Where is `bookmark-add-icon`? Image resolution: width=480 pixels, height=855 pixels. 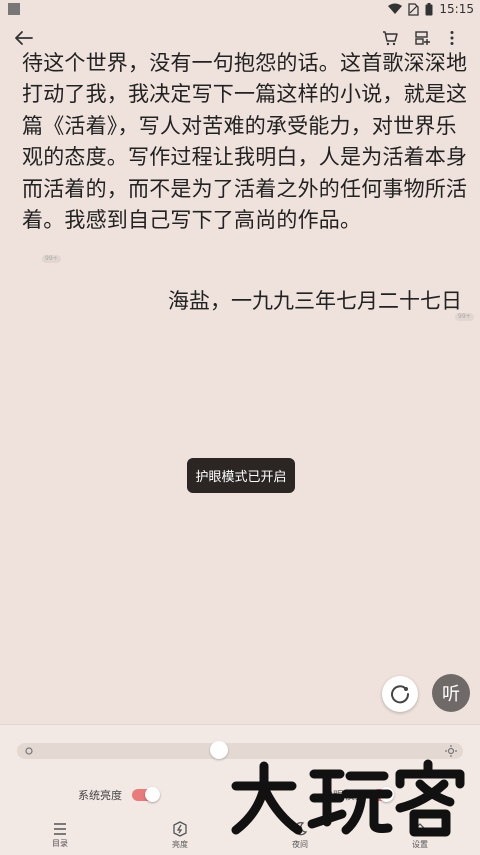
bookmark-add-icon is located at coordinates (422, 38).